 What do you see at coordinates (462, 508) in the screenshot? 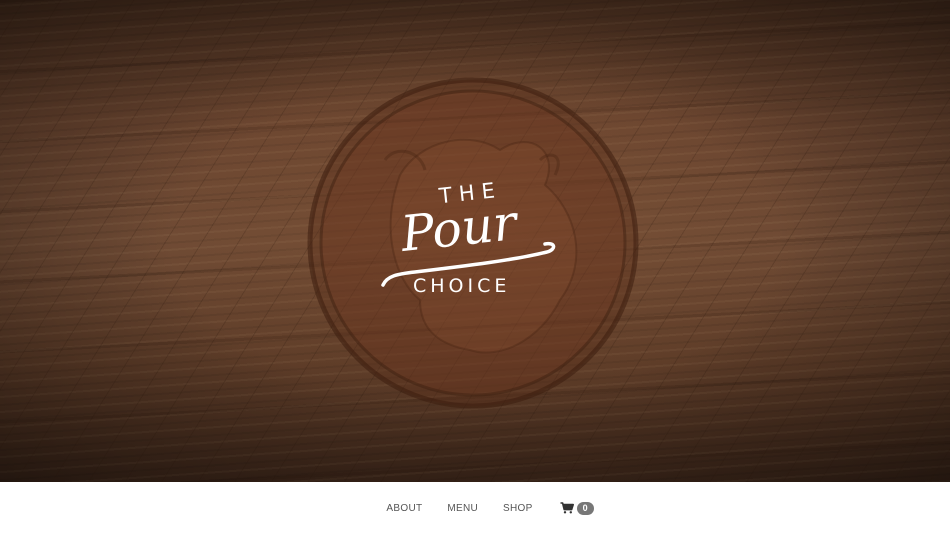
I see `nav-menu-link: MENU` at bounding box center [462, 508].